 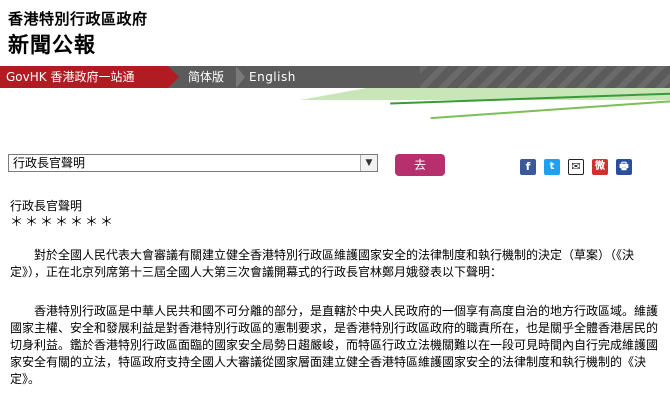 I want to click on english-link: English, so click(x=272, y=77).